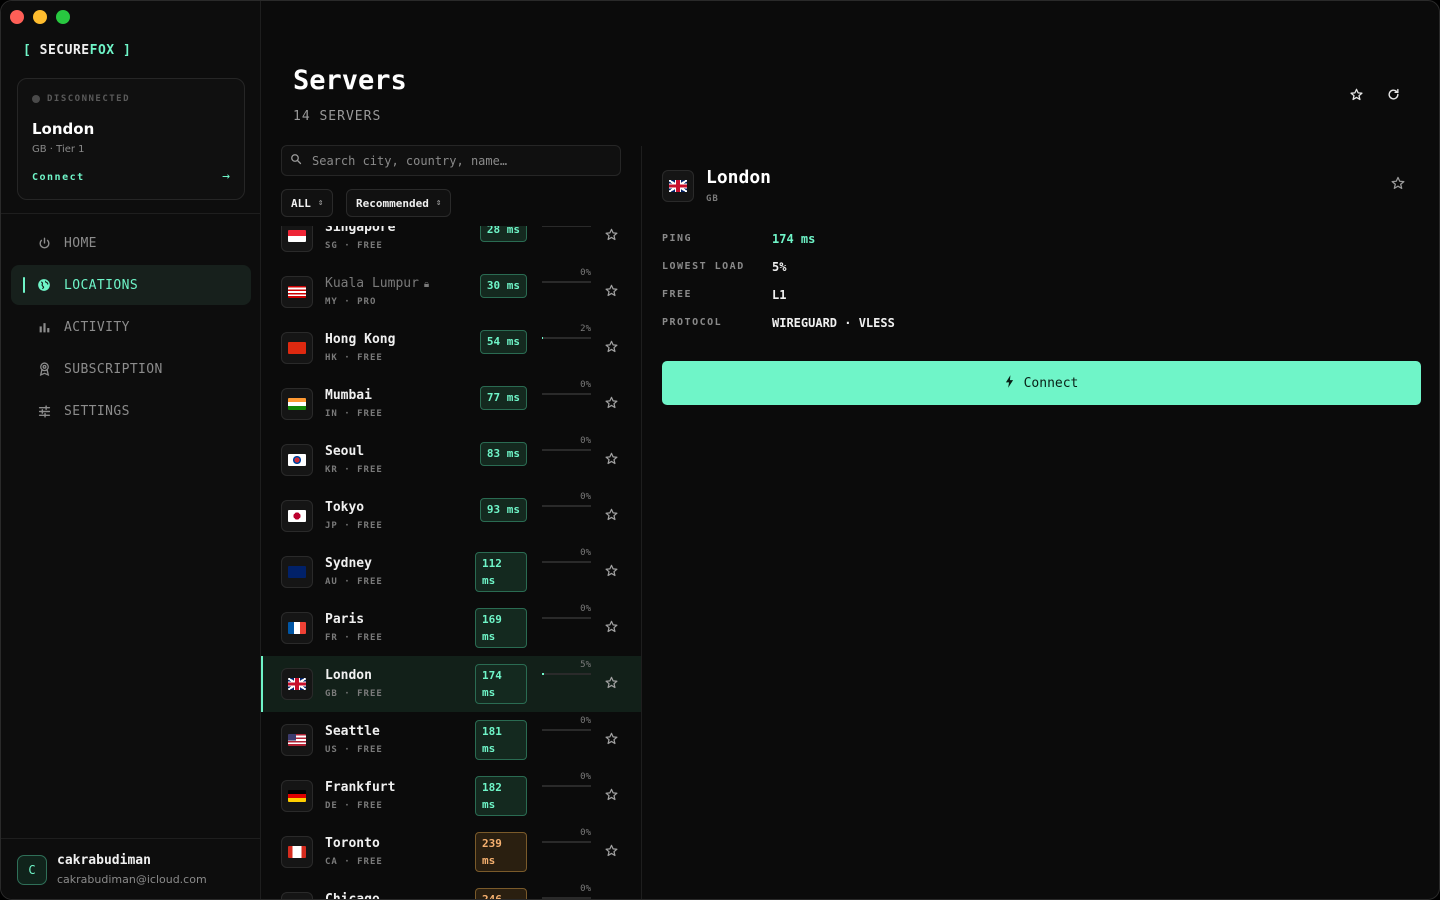 The width and height of the screenshot is (1440, 900). What do you see at coordinates (40, 17) in the screenshot?
I see `minimize-window-button` at bounding box center [40, 17].